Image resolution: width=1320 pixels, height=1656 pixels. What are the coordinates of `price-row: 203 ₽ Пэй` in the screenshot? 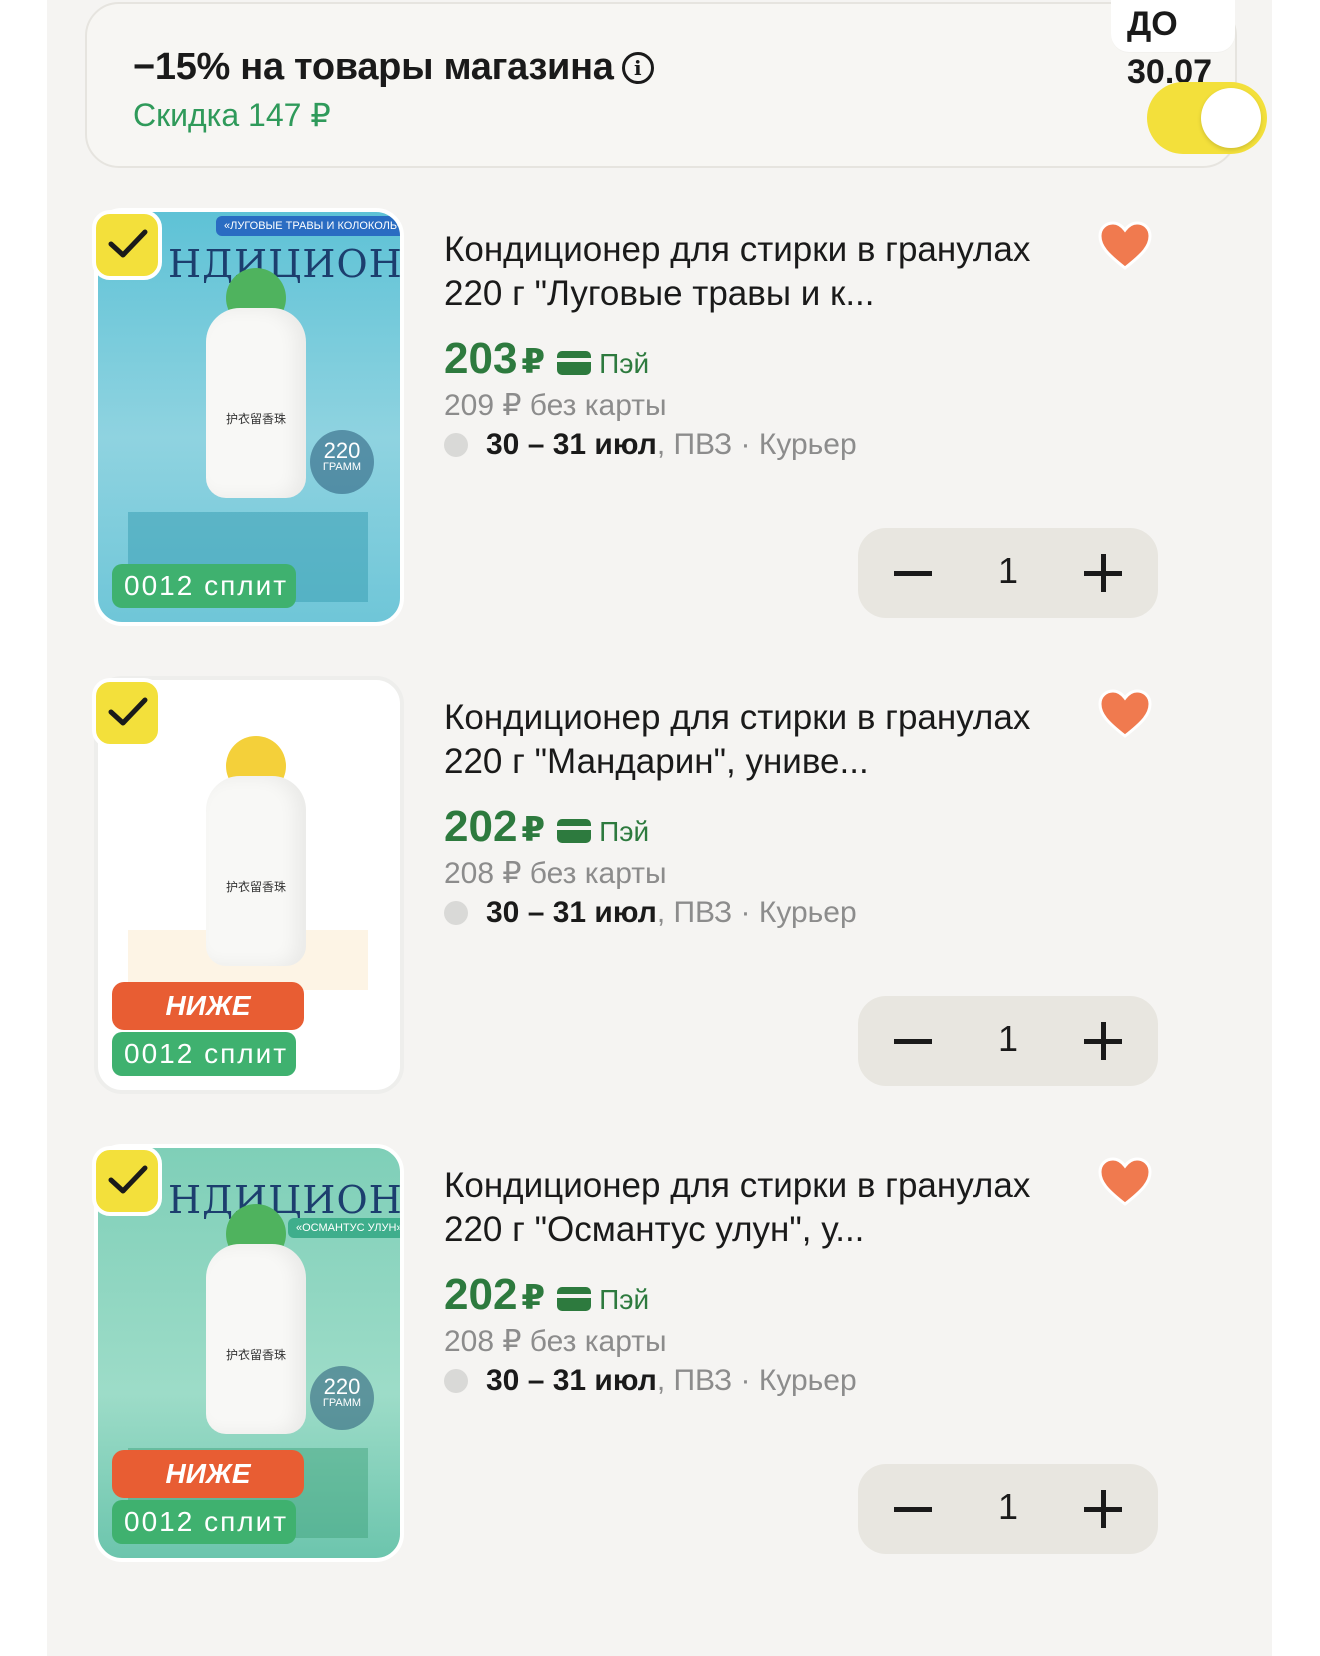 It's located at (546, 359).